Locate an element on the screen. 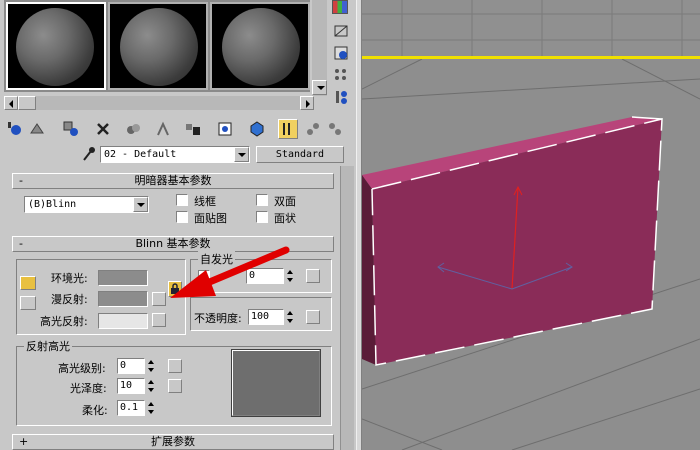 This screenshot has height=450, width=700. scroll-right-button is located at coordinates (307, 103).